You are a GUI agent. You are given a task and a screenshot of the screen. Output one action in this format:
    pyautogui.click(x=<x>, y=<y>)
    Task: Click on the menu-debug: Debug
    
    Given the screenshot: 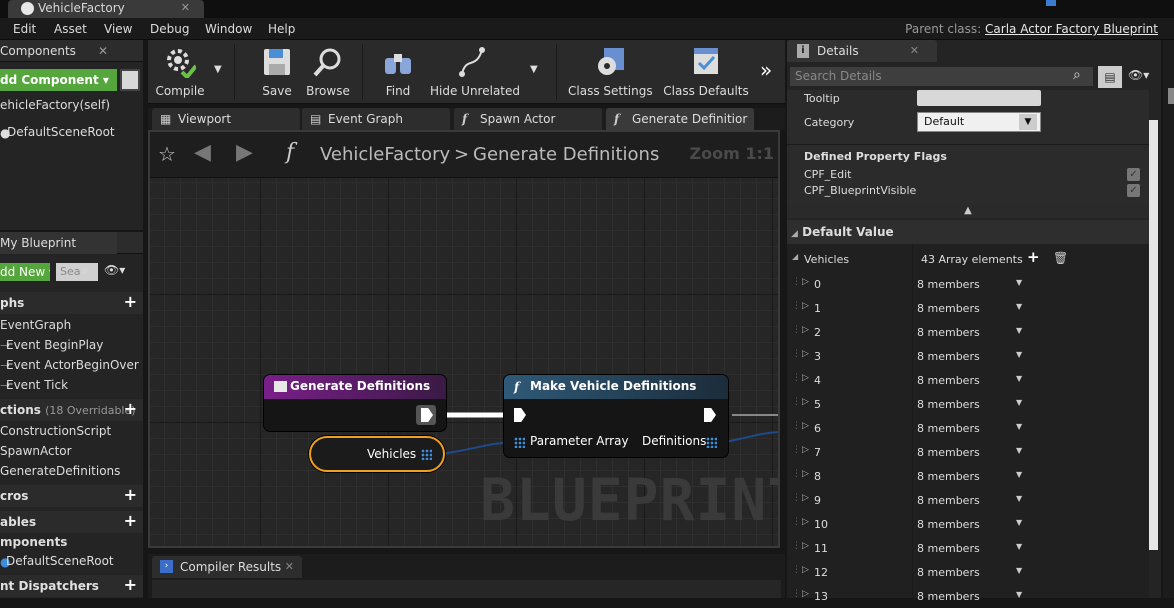 What is the action you would take?
    pyautogui.click(x=169, y=29)
    